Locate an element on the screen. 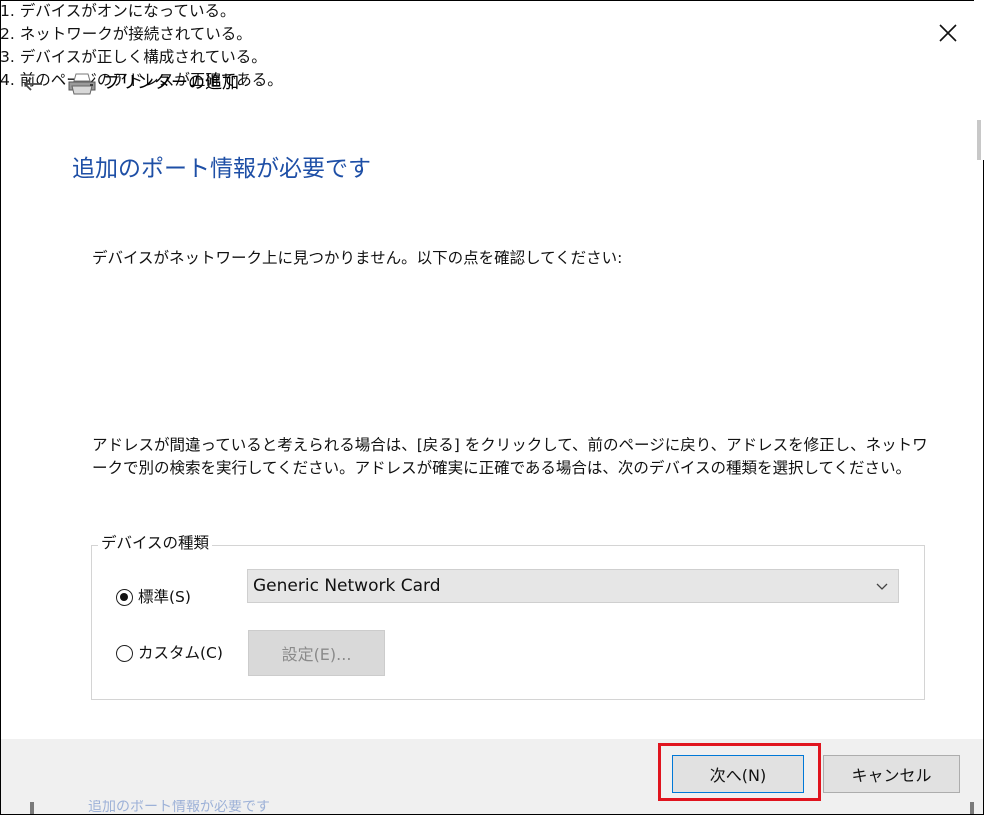 Image resolution: width=986 pixels, height=817 pixels. intro-text: デバイスがネットワーク上に見つかりません。以下の点を確認してください: is located at coordinates (357, 258).